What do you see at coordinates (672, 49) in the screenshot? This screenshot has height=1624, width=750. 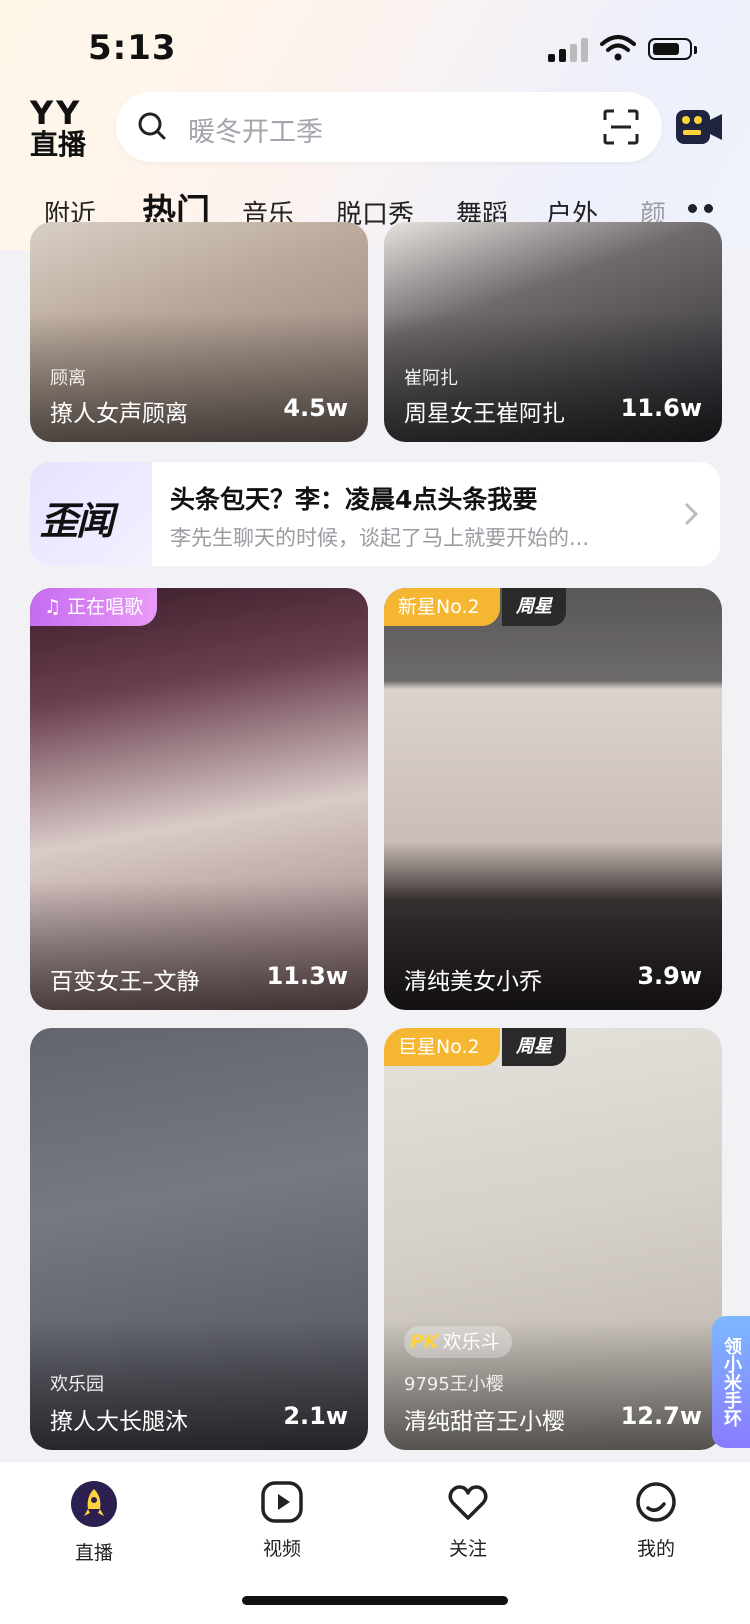 I see `battery-icon` at bounding box center [672, 49].